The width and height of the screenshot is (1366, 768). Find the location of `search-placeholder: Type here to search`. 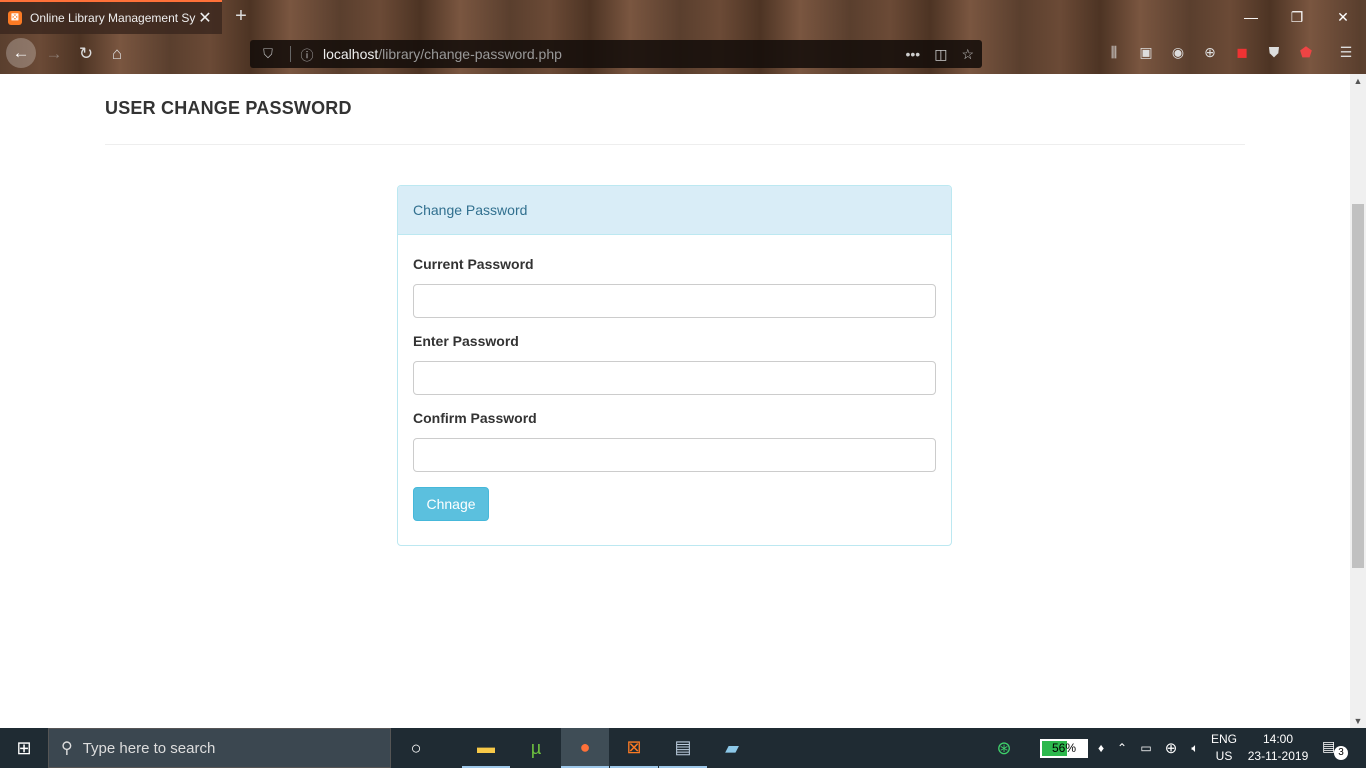

search-placeholder: Type here to search is located at coordinates (149, 748).